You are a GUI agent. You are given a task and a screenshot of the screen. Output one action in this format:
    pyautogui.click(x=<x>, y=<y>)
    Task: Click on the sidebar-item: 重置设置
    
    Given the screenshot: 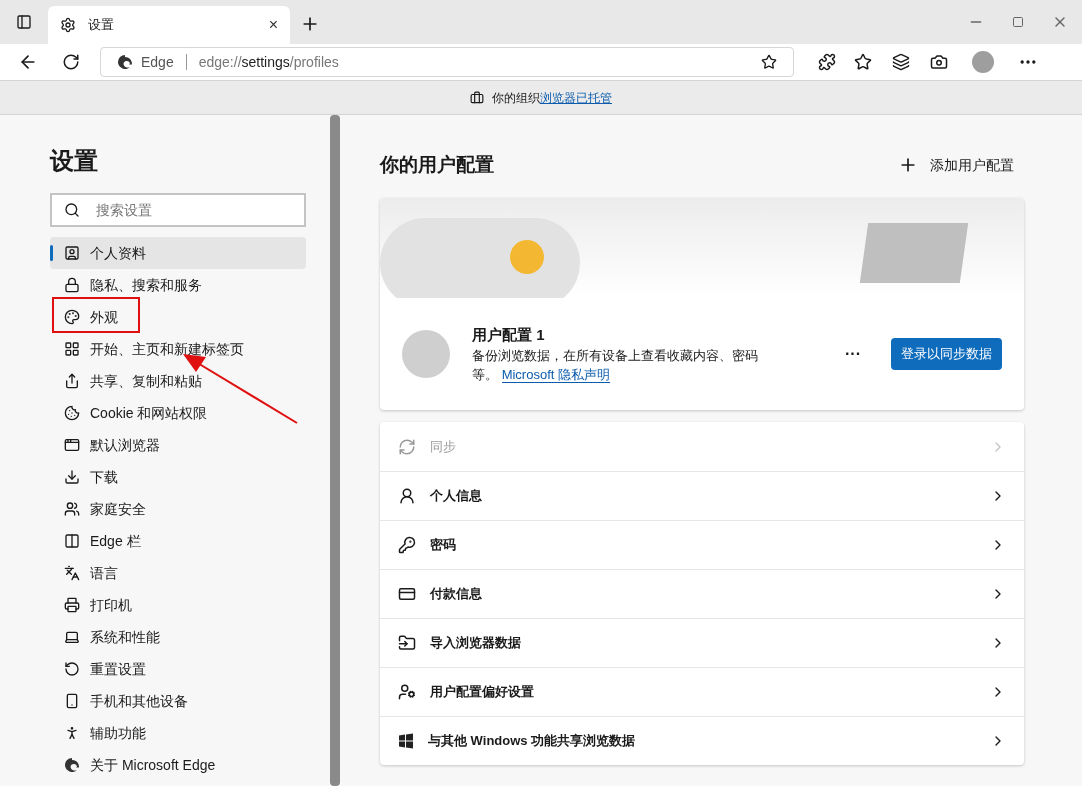 What is the action you would take?
    pyautogui.click(x=178, y=669)
    